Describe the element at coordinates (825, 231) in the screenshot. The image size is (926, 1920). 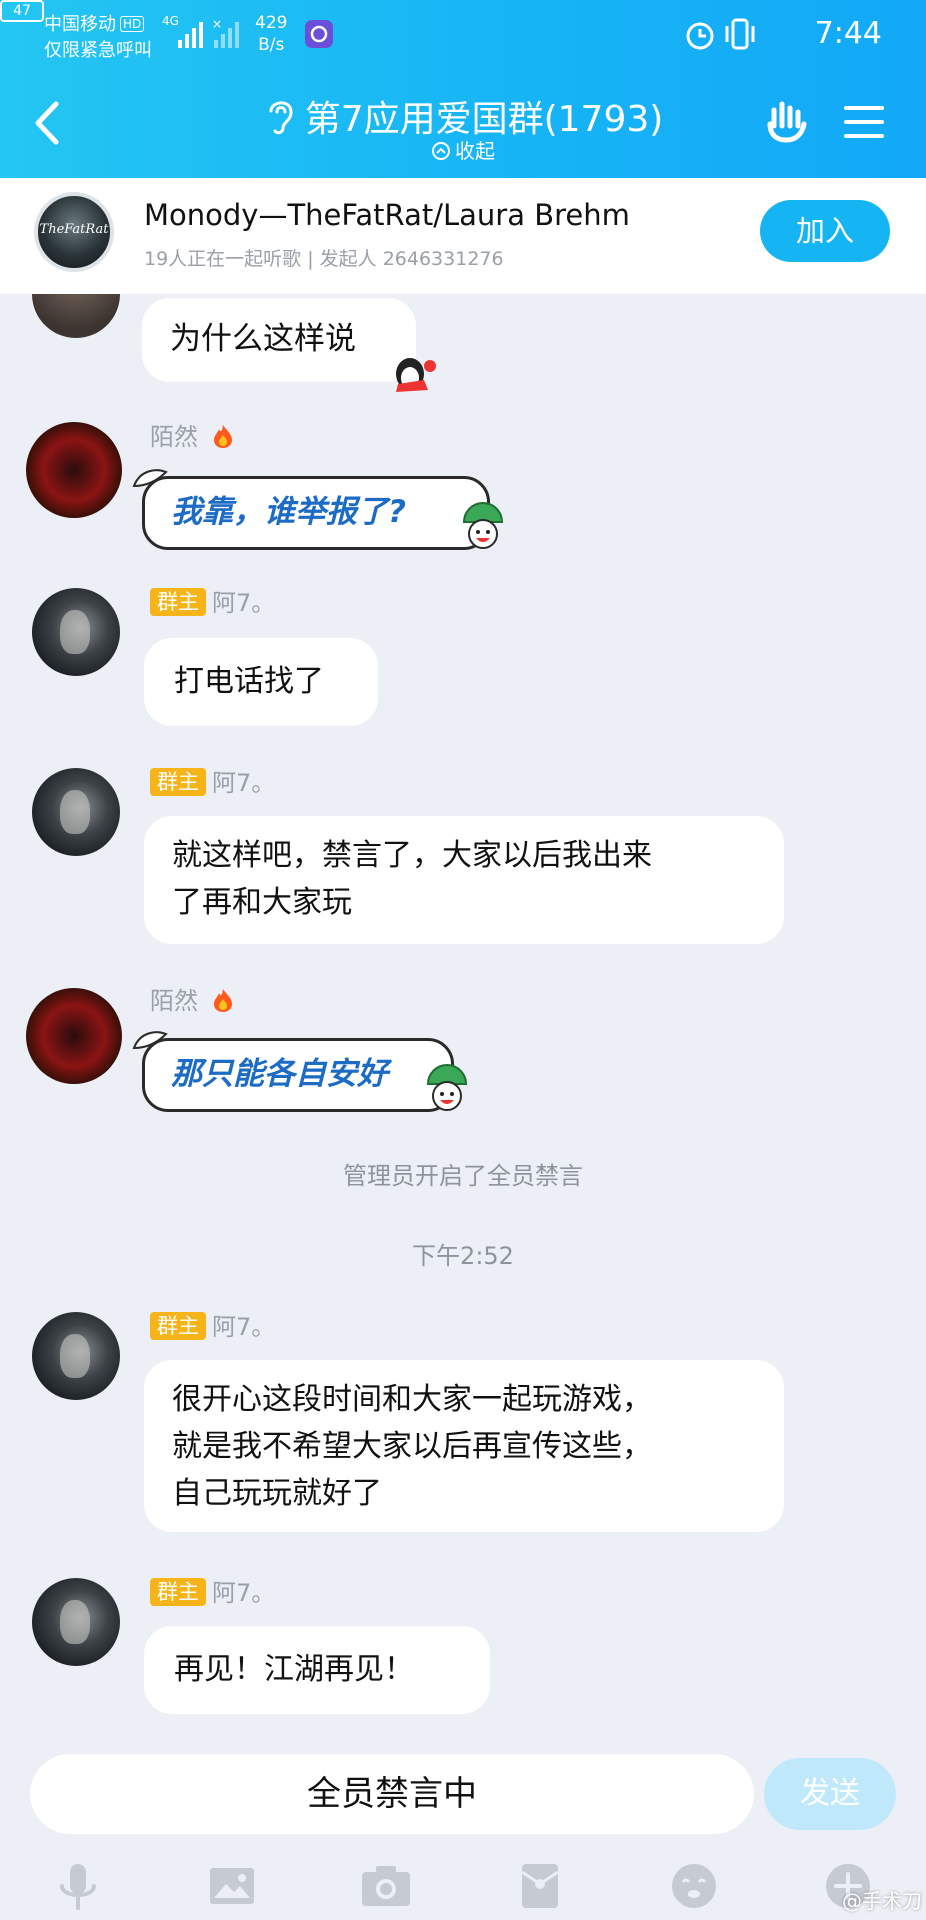
I see `join-button: 加入` at that location.